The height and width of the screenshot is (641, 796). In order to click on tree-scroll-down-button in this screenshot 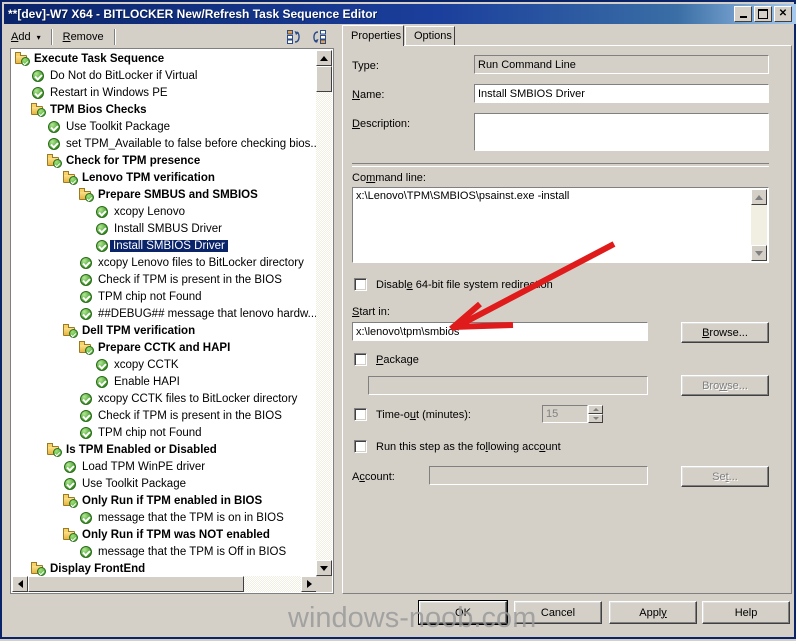, I will do `click(324, 568)`.